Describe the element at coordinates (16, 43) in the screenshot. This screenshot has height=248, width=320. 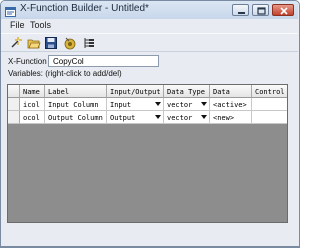
I see `new-icon` at that location.